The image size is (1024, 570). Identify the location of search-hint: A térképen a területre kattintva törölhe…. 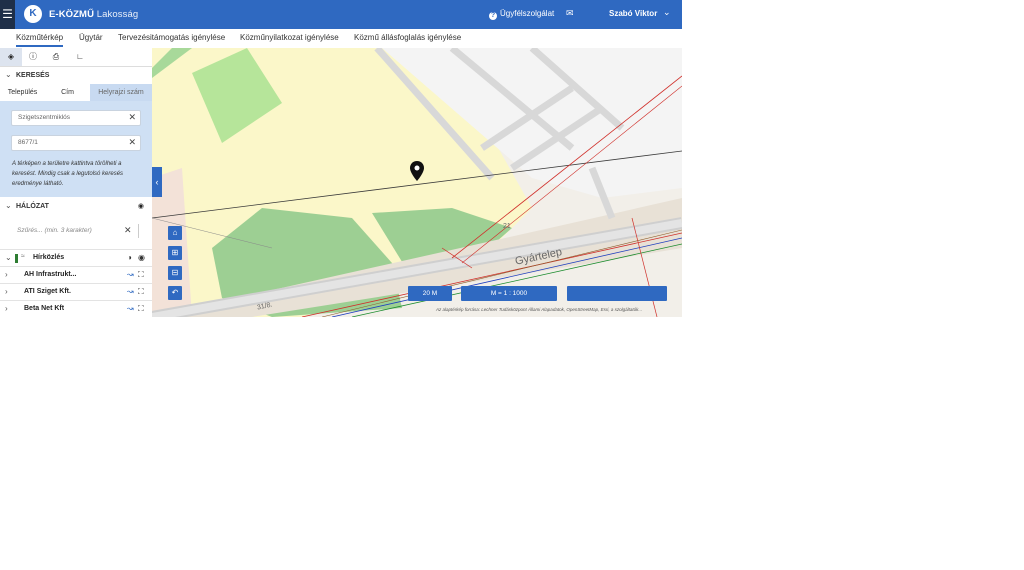
(68, 174).